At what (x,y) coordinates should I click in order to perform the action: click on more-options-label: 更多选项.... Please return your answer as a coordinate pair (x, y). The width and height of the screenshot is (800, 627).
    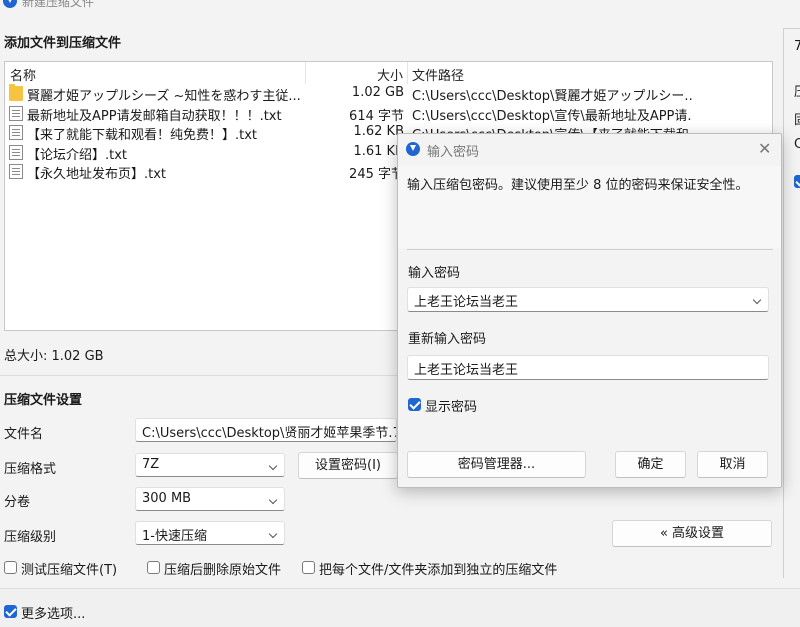
    Looking at the image, I should click on (53, 612).